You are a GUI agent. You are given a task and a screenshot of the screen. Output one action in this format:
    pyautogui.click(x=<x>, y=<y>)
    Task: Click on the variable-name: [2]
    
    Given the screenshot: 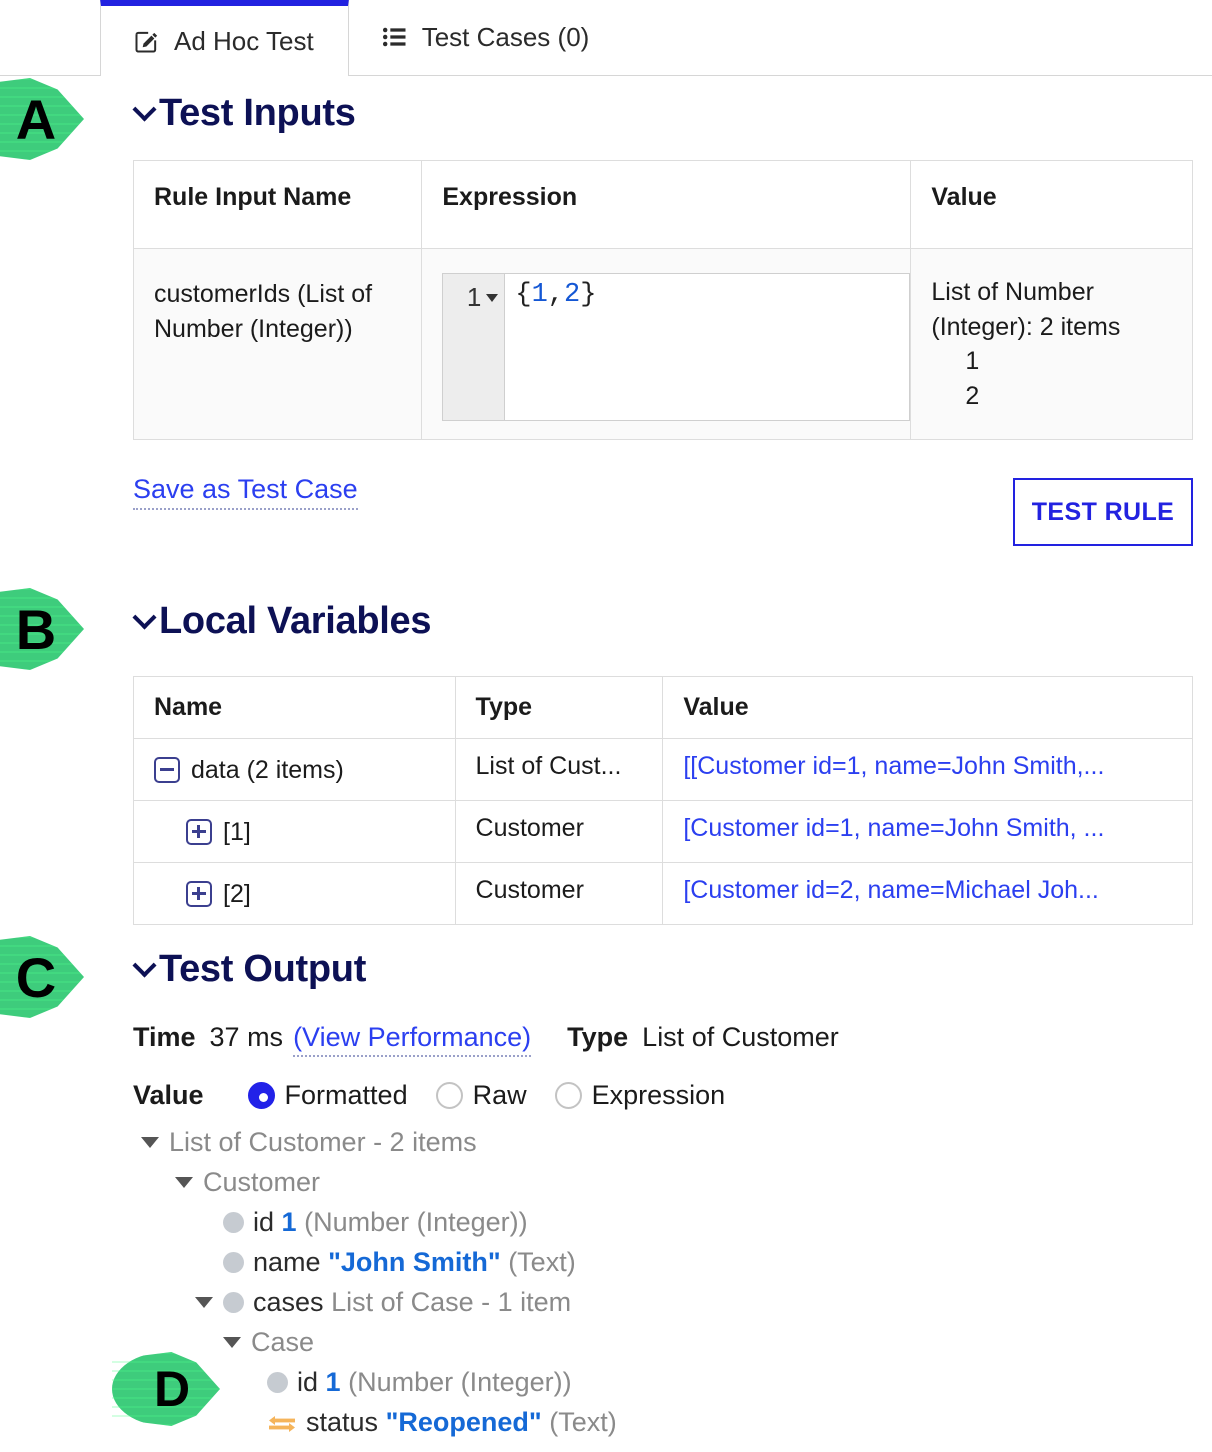 What is the action you would take?
    pyautogui.click(x=237, y=894)
    